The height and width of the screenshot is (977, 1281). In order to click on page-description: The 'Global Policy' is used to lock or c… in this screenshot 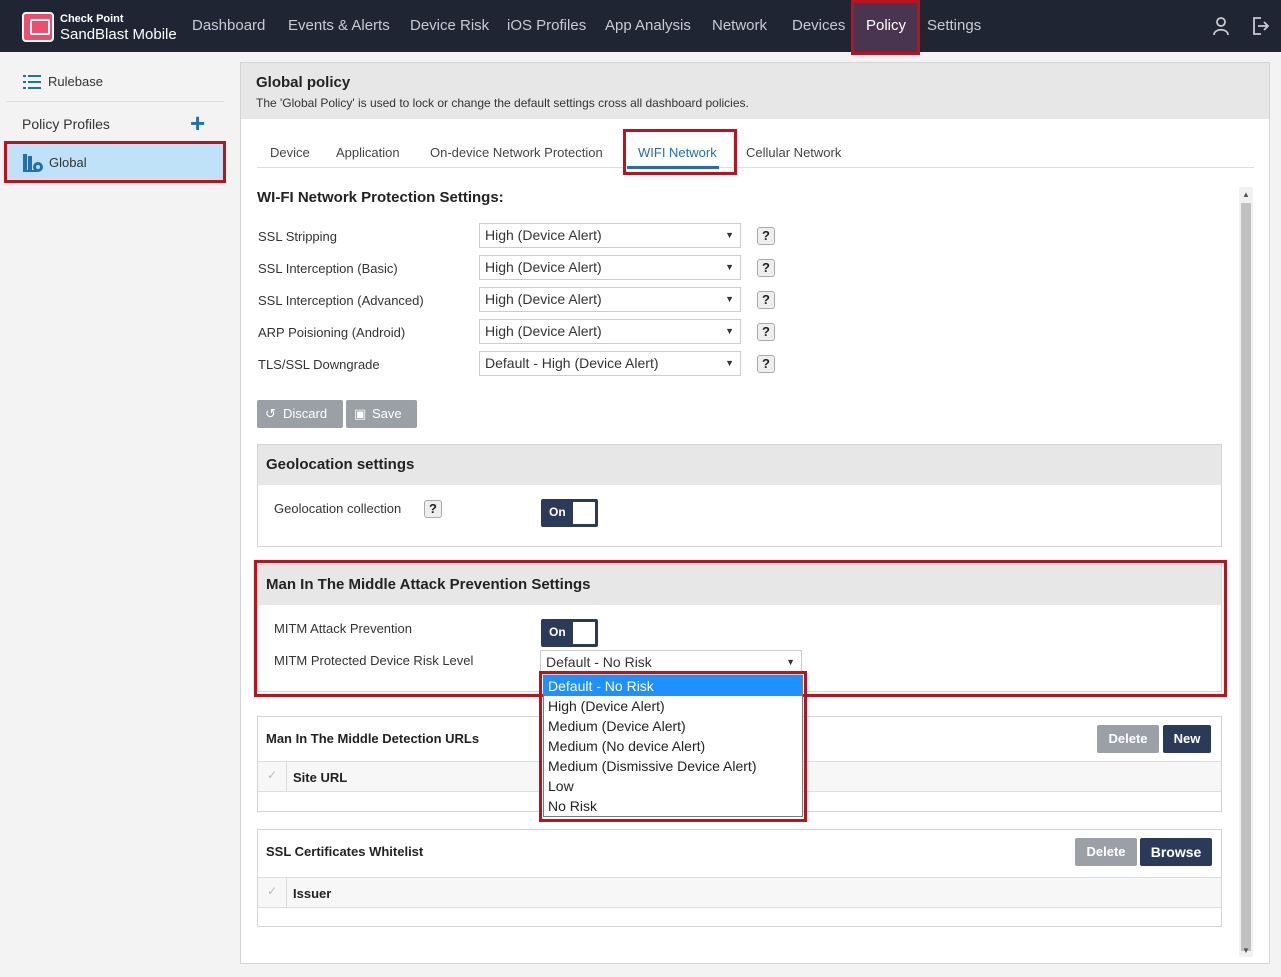, I will do `click(502, 103)`.